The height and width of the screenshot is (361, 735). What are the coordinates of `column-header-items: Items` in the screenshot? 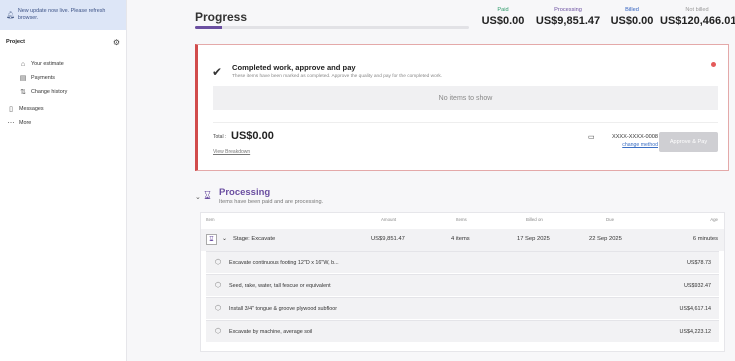 It's located at (461, 219).